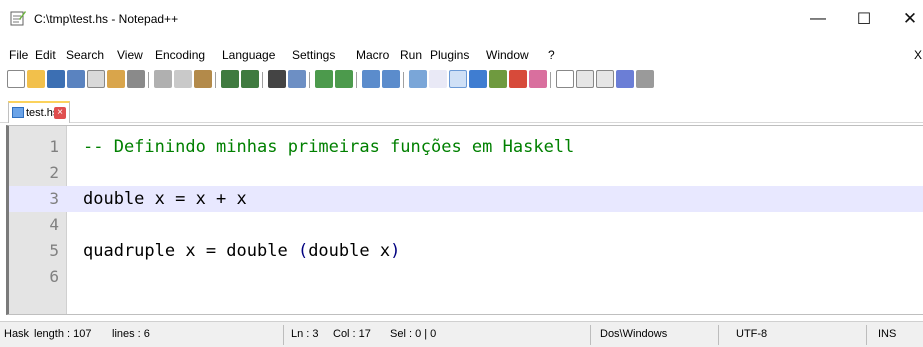  Describe the element at coordinates (303, 251) in the screenshot. I see `code-paren-open: (` at that location.